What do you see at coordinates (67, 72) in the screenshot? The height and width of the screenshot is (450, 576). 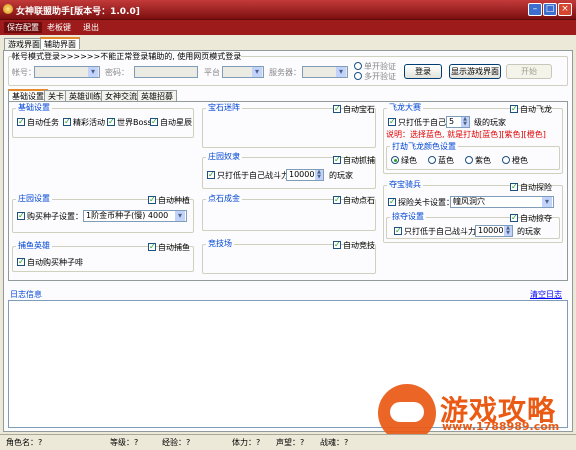 I see `account-select` at bounding box center [67, 72].